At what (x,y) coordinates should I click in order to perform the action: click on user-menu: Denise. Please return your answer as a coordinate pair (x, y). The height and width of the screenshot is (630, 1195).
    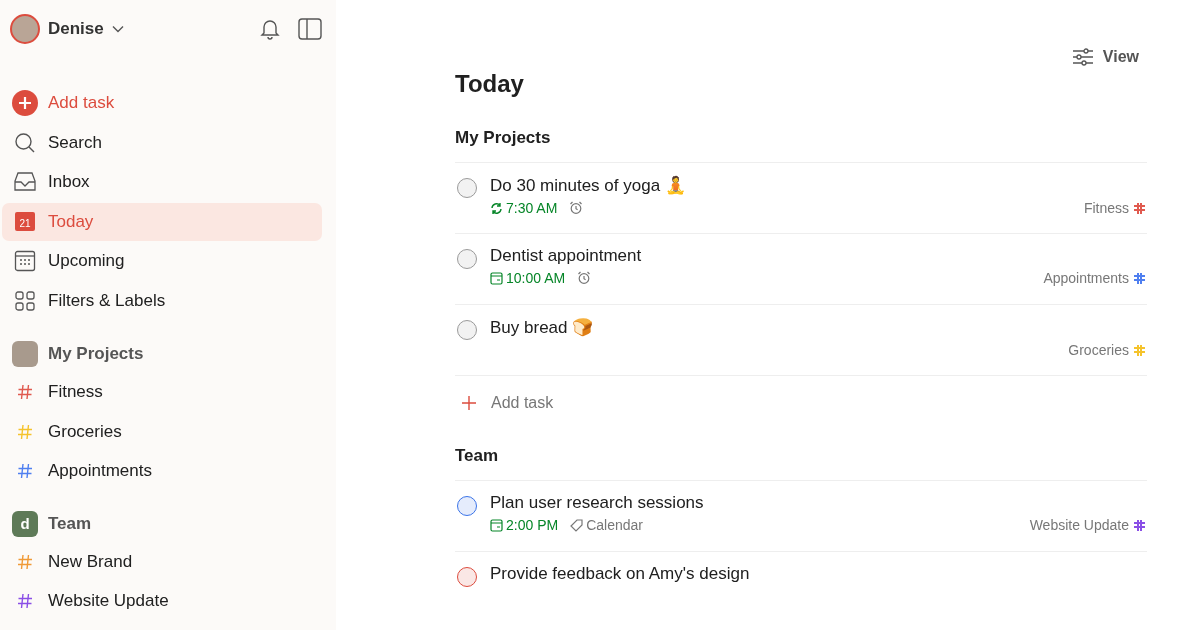
    Looking at the image, I should click on (67, 29).